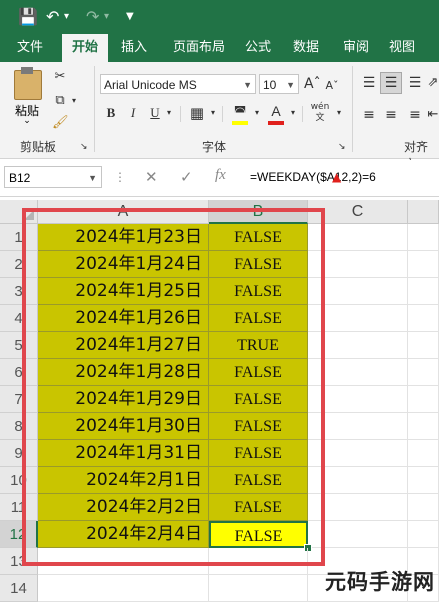 The width and height of the screenshot is (439, 602). Describe the element at coordinates (432, 83) in the screenshot. I see `orientation-icon: ⇗` at that location.